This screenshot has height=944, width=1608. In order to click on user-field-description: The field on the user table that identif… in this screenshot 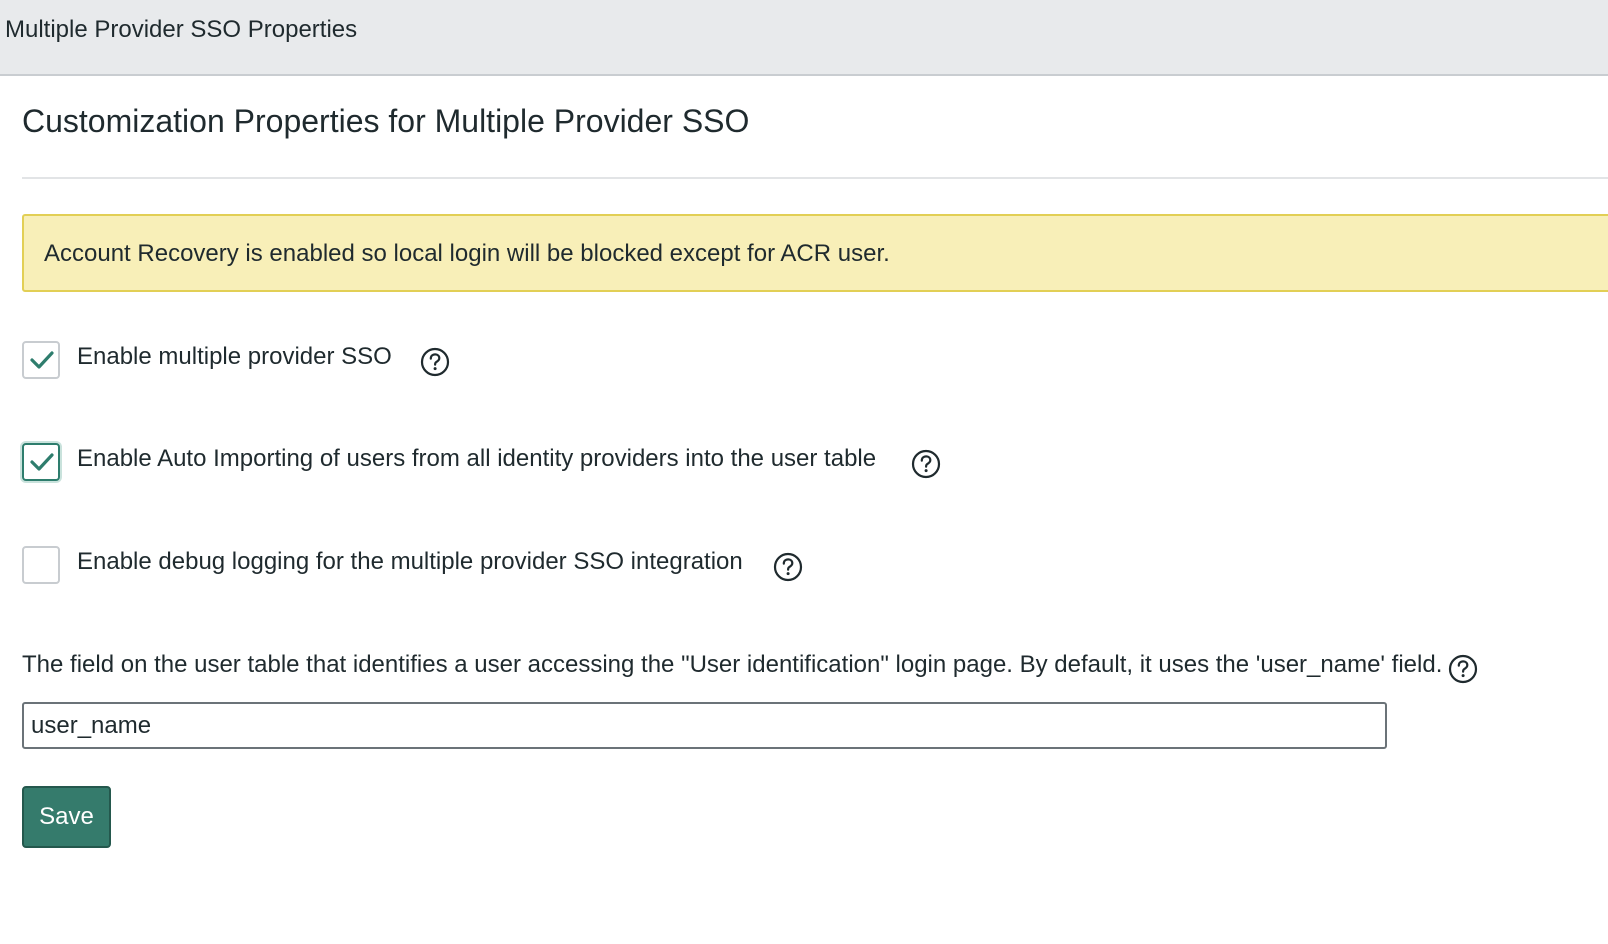, I will do `click(732, 664)`.